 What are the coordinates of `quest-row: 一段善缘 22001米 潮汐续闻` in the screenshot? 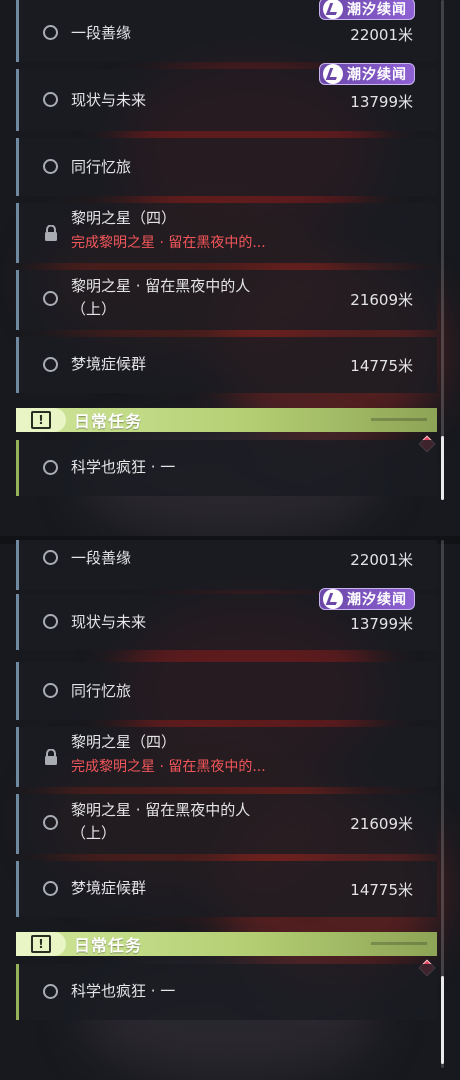 It's located at (226, 31).